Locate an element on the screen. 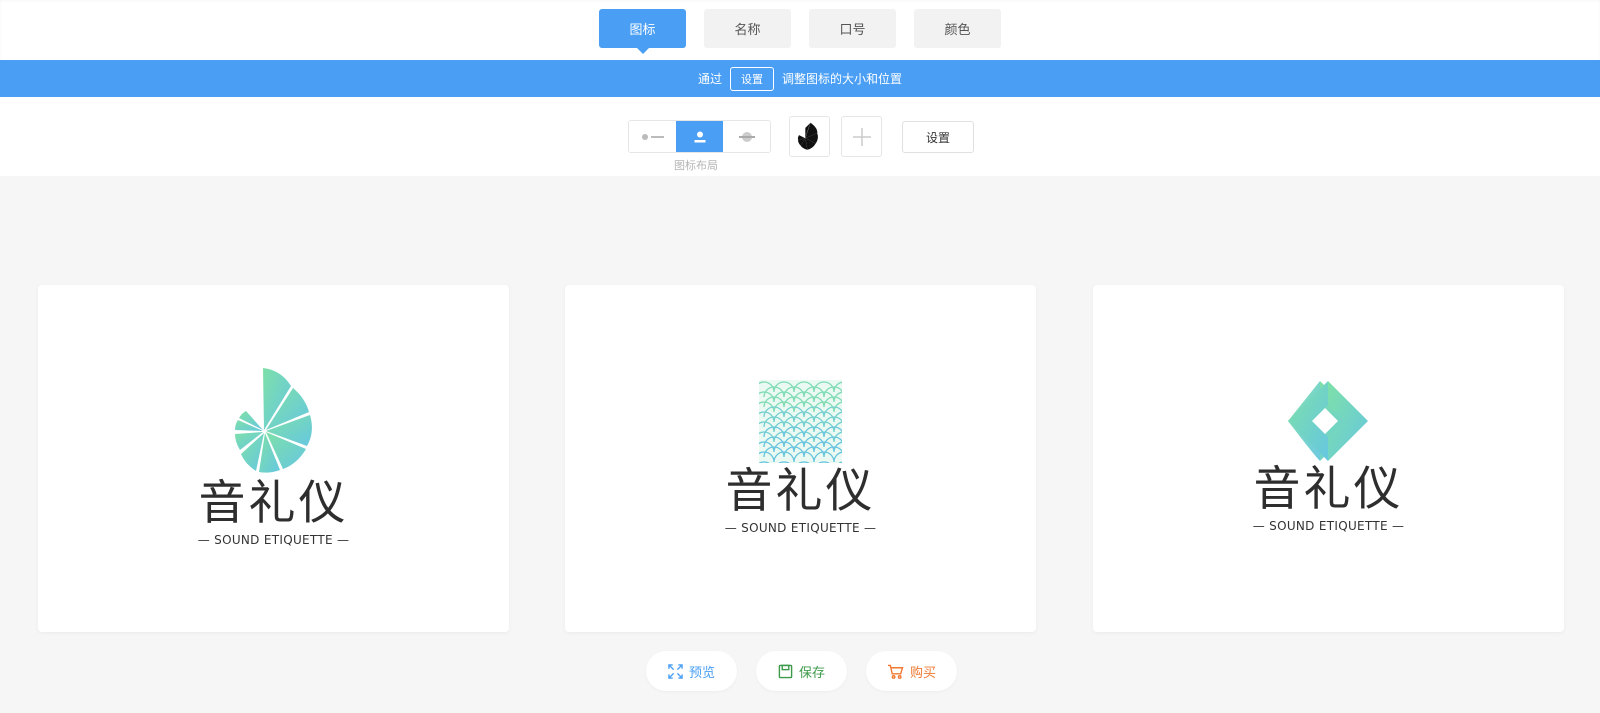 This screenshot has width=1600, height=713. plus-icon is located at coordinates (861, 136).